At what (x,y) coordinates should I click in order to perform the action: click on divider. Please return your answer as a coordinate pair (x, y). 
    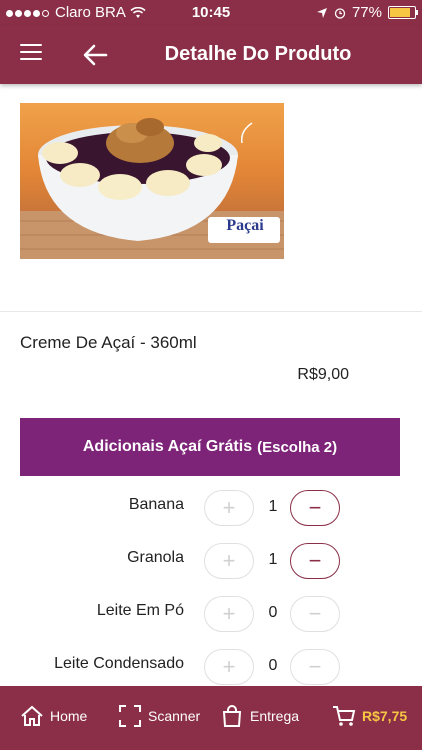
    Looking at the image, I should click on (211, 311).